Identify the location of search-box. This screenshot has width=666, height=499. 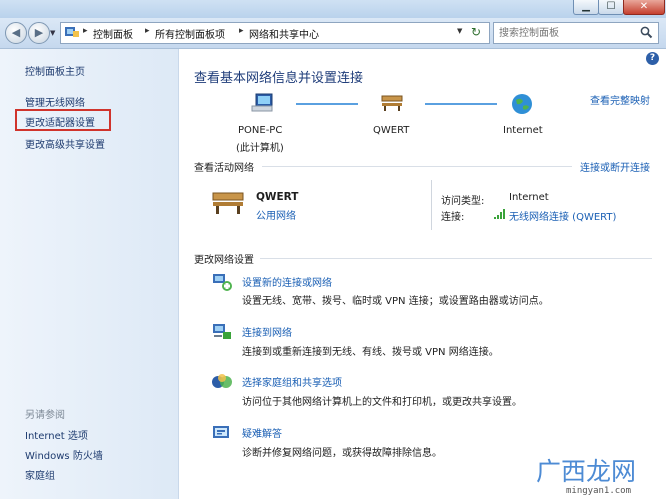
(576, 33).